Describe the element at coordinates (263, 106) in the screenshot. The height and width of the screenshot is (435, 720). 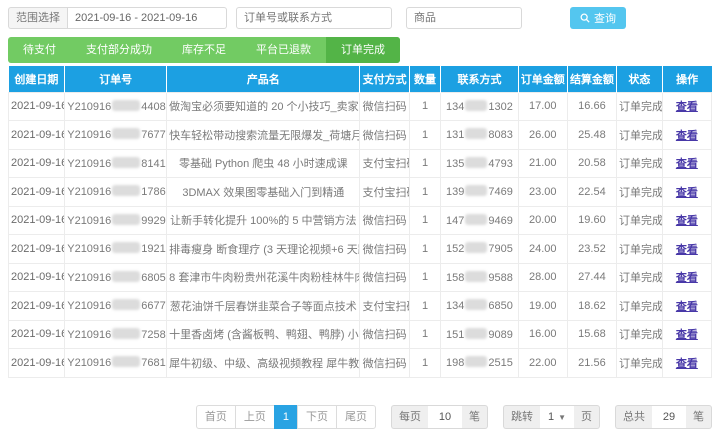
I see `cell-product-name: 做淘宝必须要知道的 20 个小技巧_卖家运营电商论坛` at that location.